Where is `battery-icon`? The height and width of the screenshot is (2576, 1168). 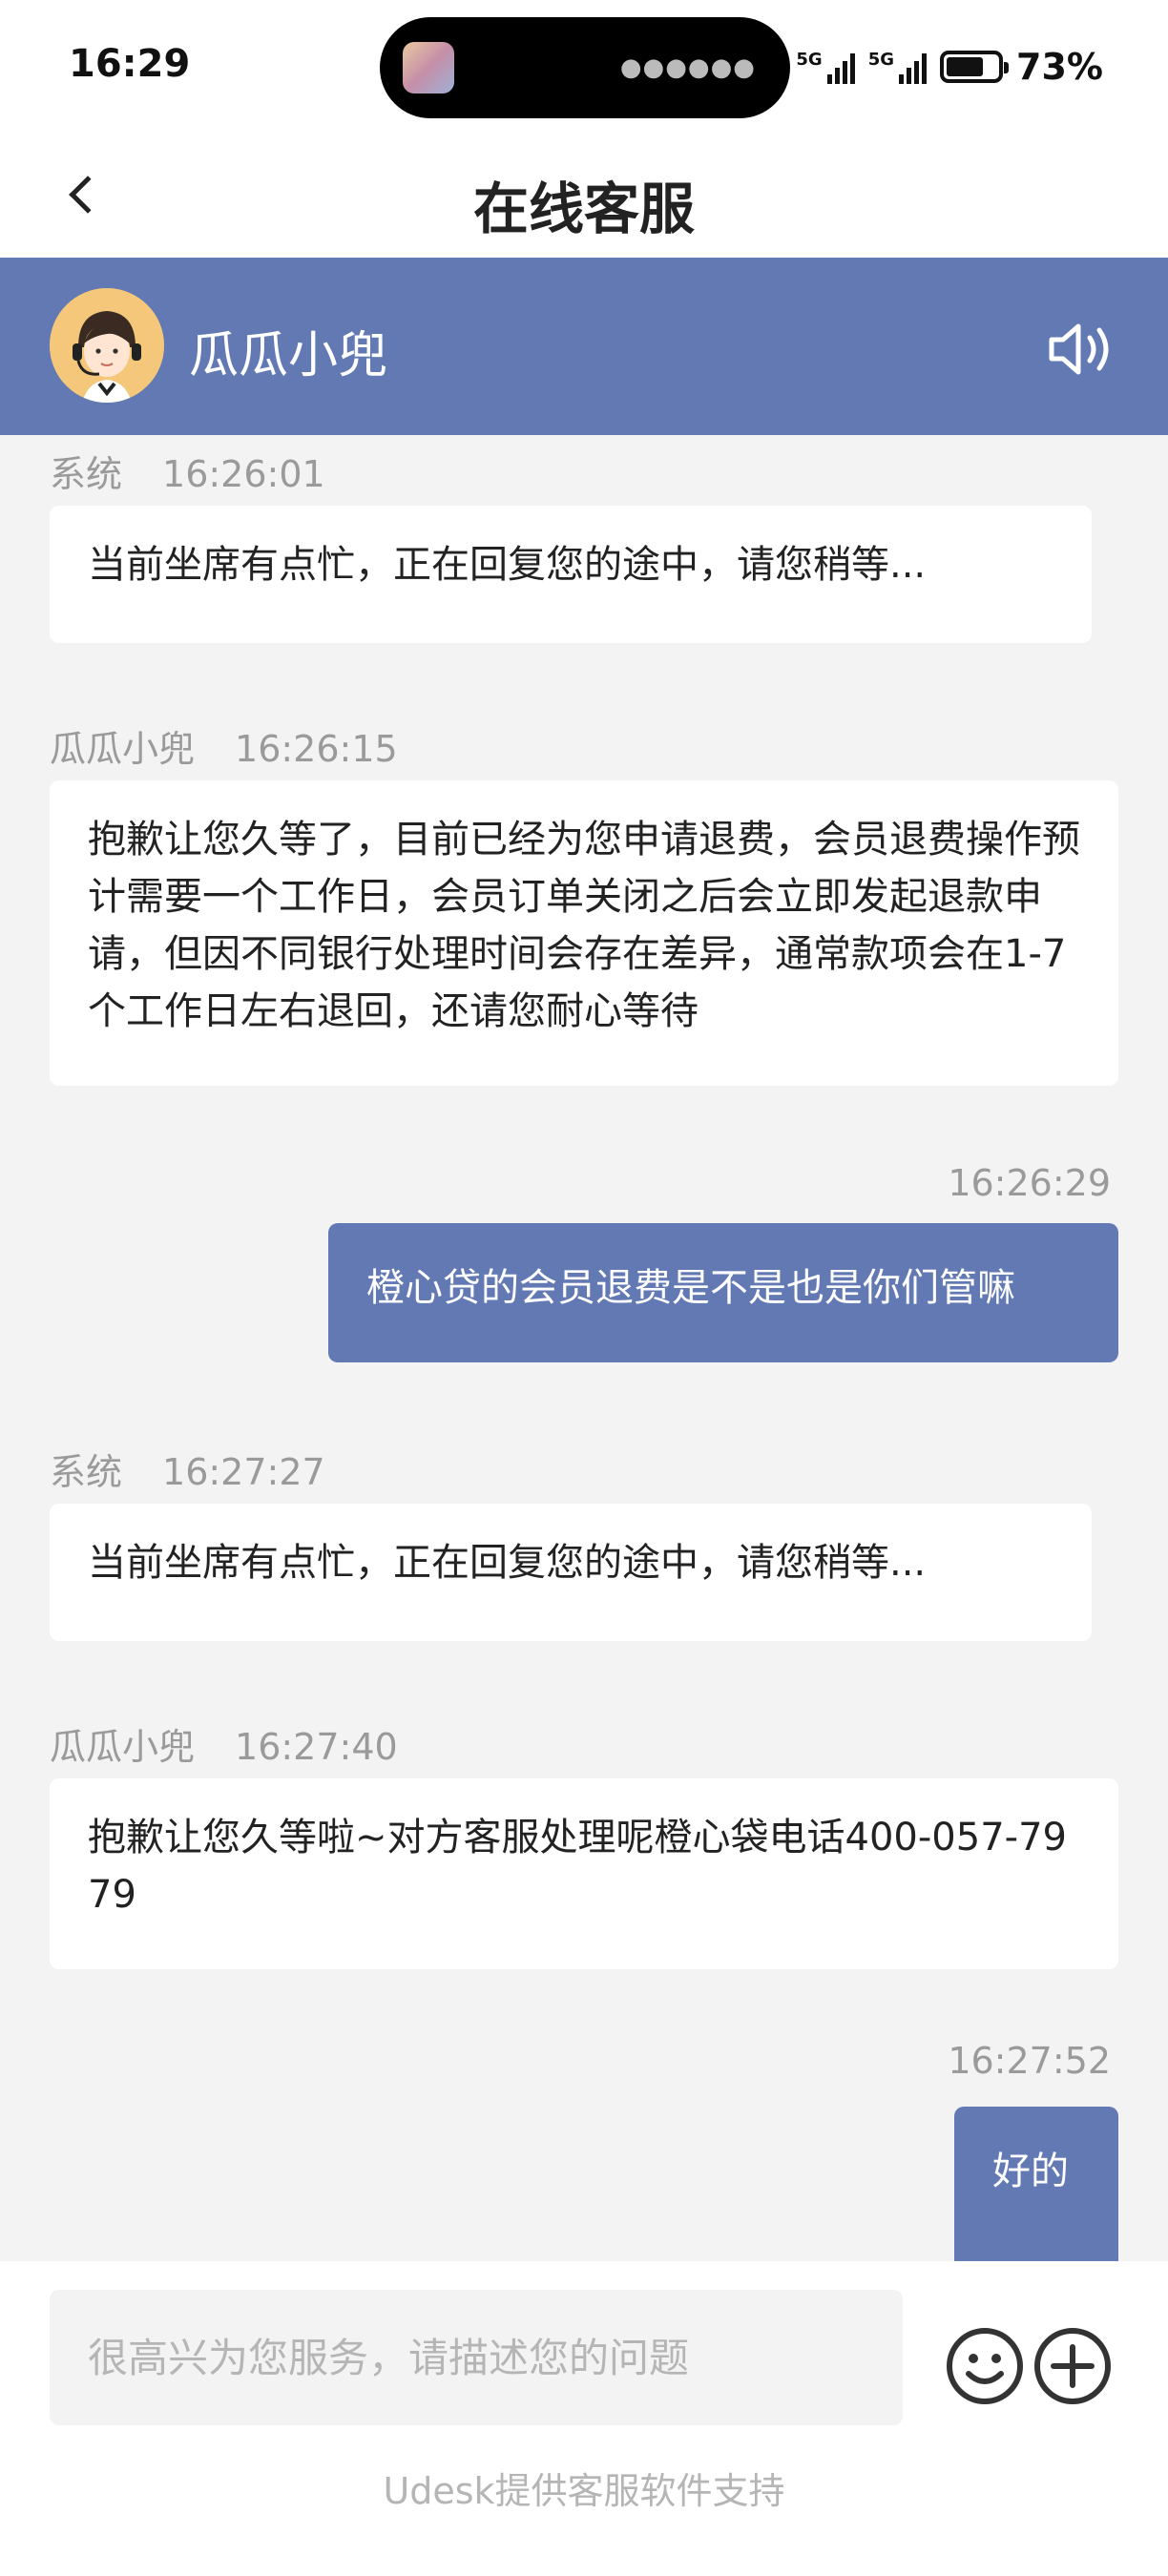 battery-icon is located at coordinates (975, 67).